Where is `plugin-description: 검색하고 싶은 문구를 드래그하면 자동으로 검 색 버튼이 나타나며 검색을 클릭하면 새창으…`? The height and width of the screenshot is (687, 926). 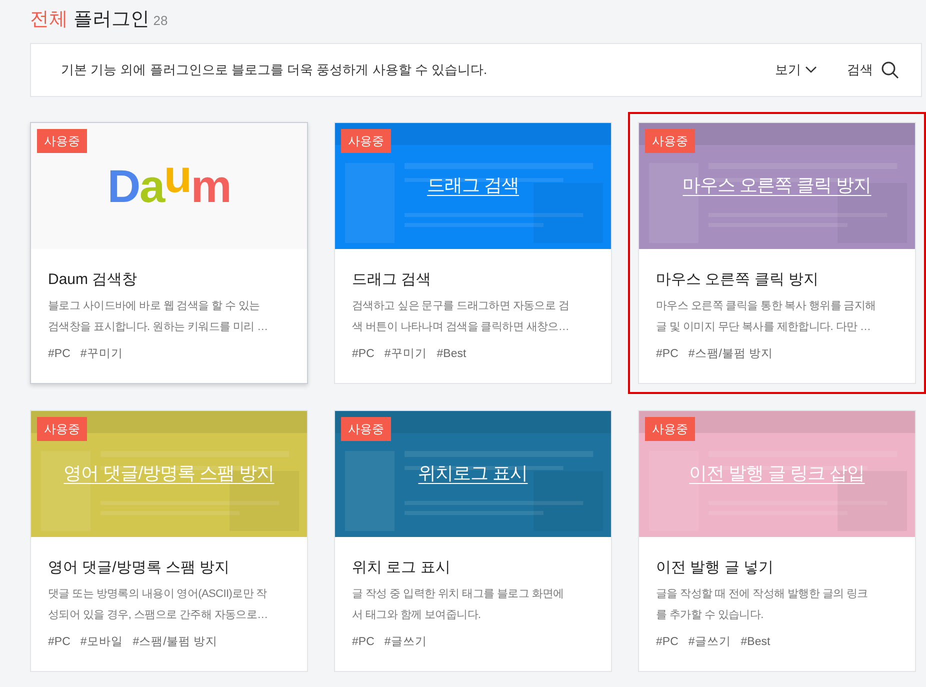
plugin-description: 검색하고 싶은 문구를 드래그하면 자동으로 검 색 버튼이 나타나며 검색을 클릭하면 새창으… is located at coordinates (461, 317).